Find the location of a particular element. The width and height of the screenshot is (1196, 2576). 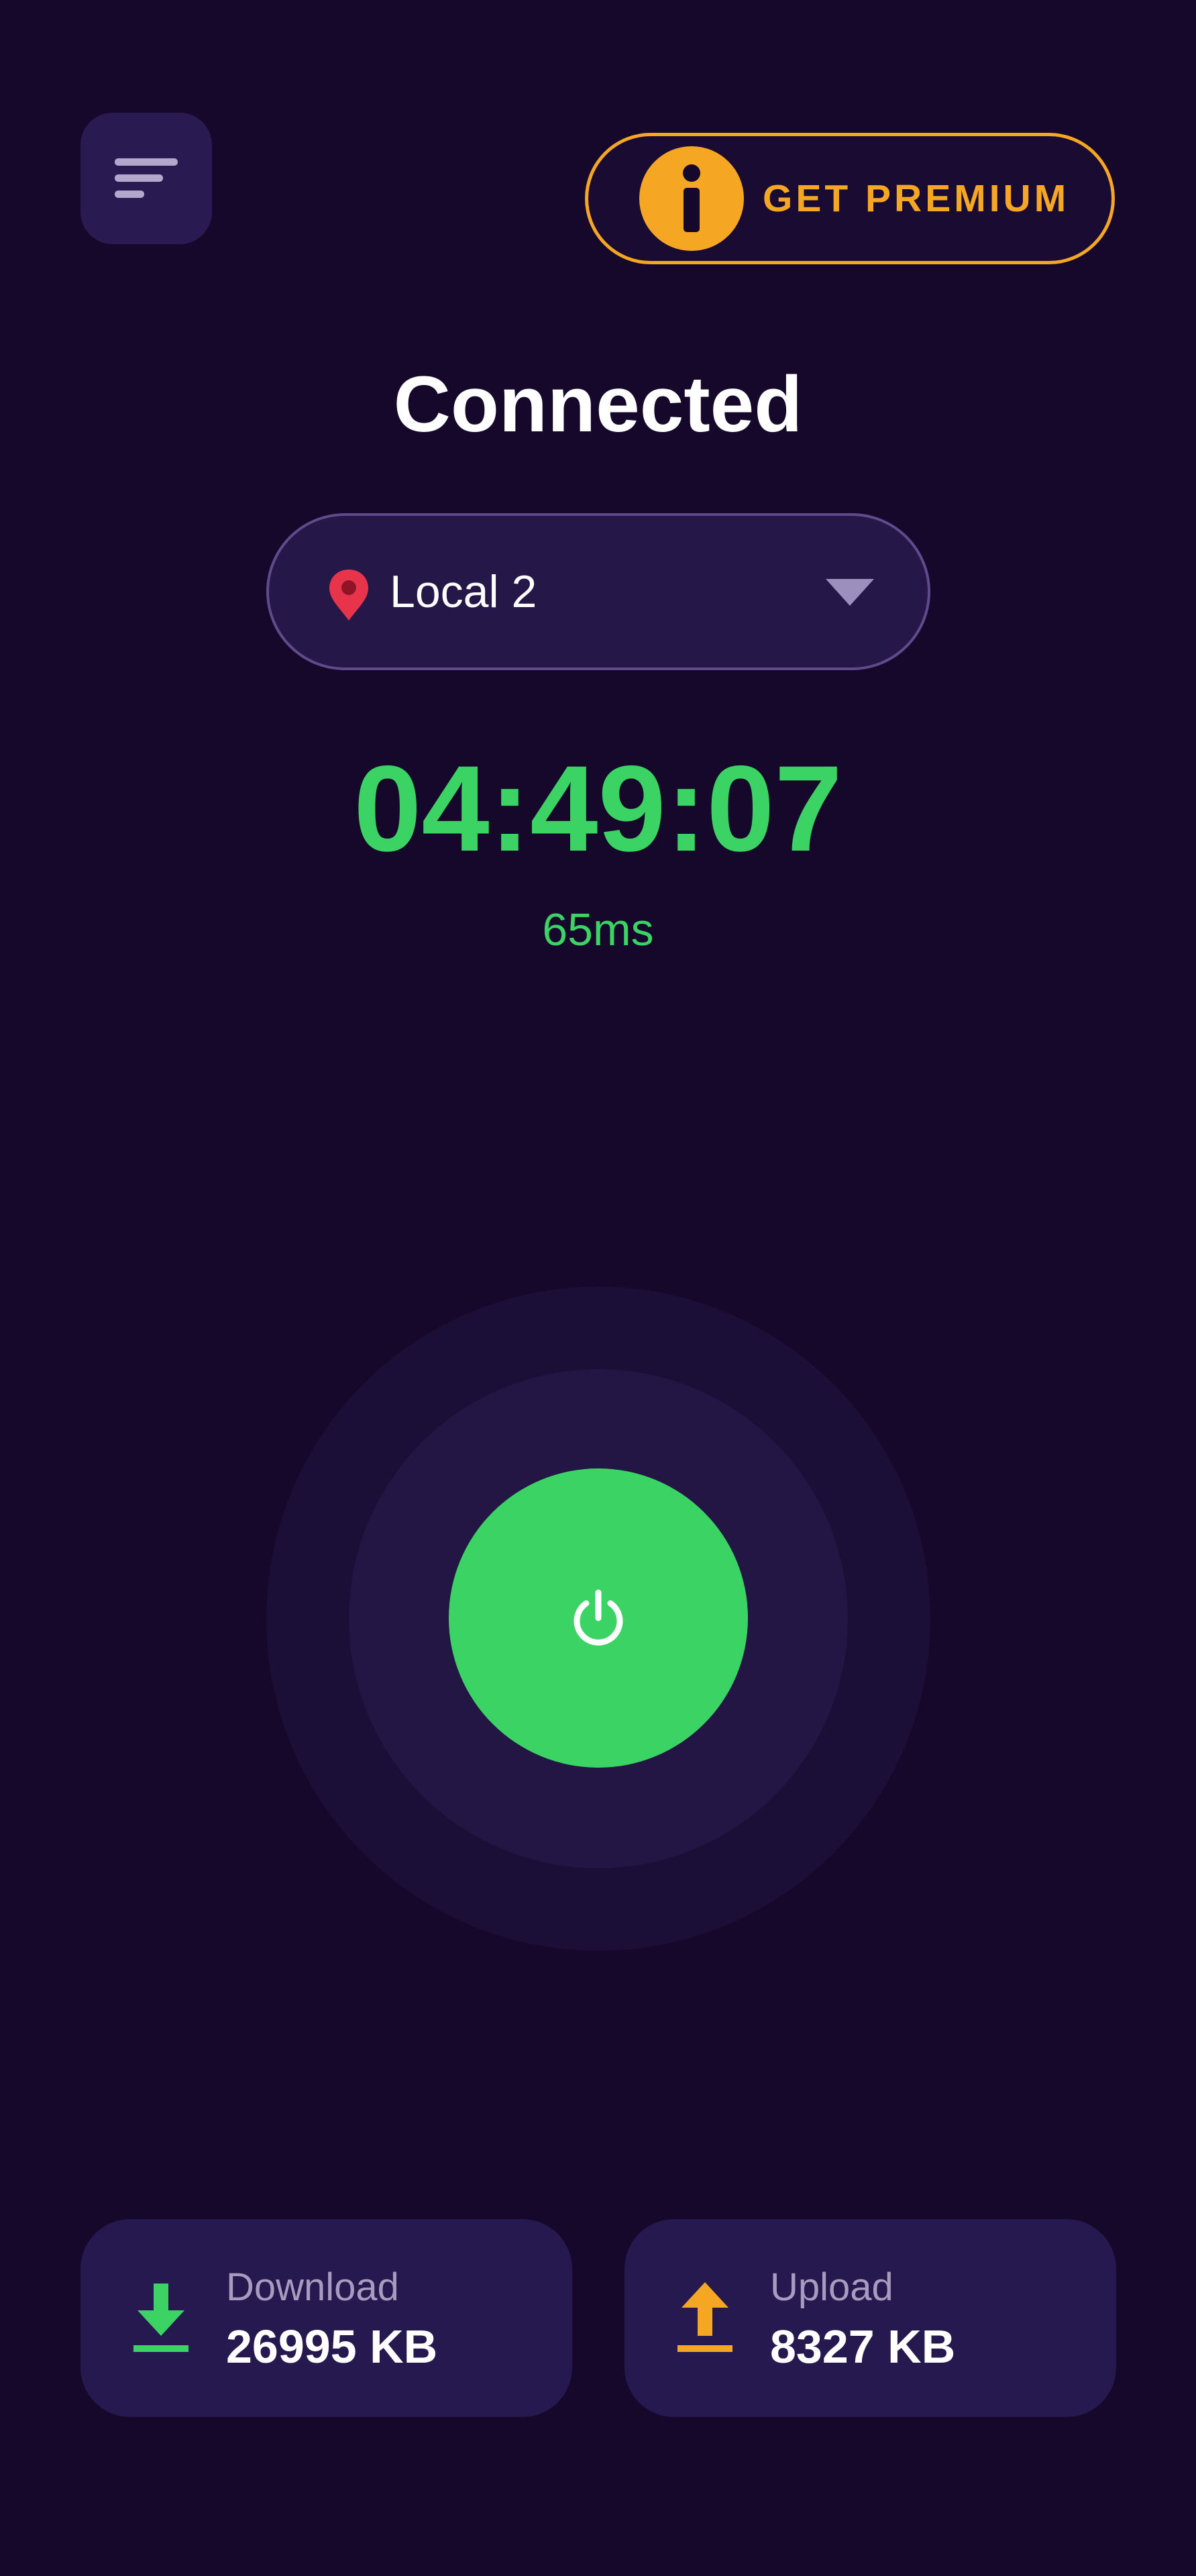

menu-button is located at coordinates (146, 178).